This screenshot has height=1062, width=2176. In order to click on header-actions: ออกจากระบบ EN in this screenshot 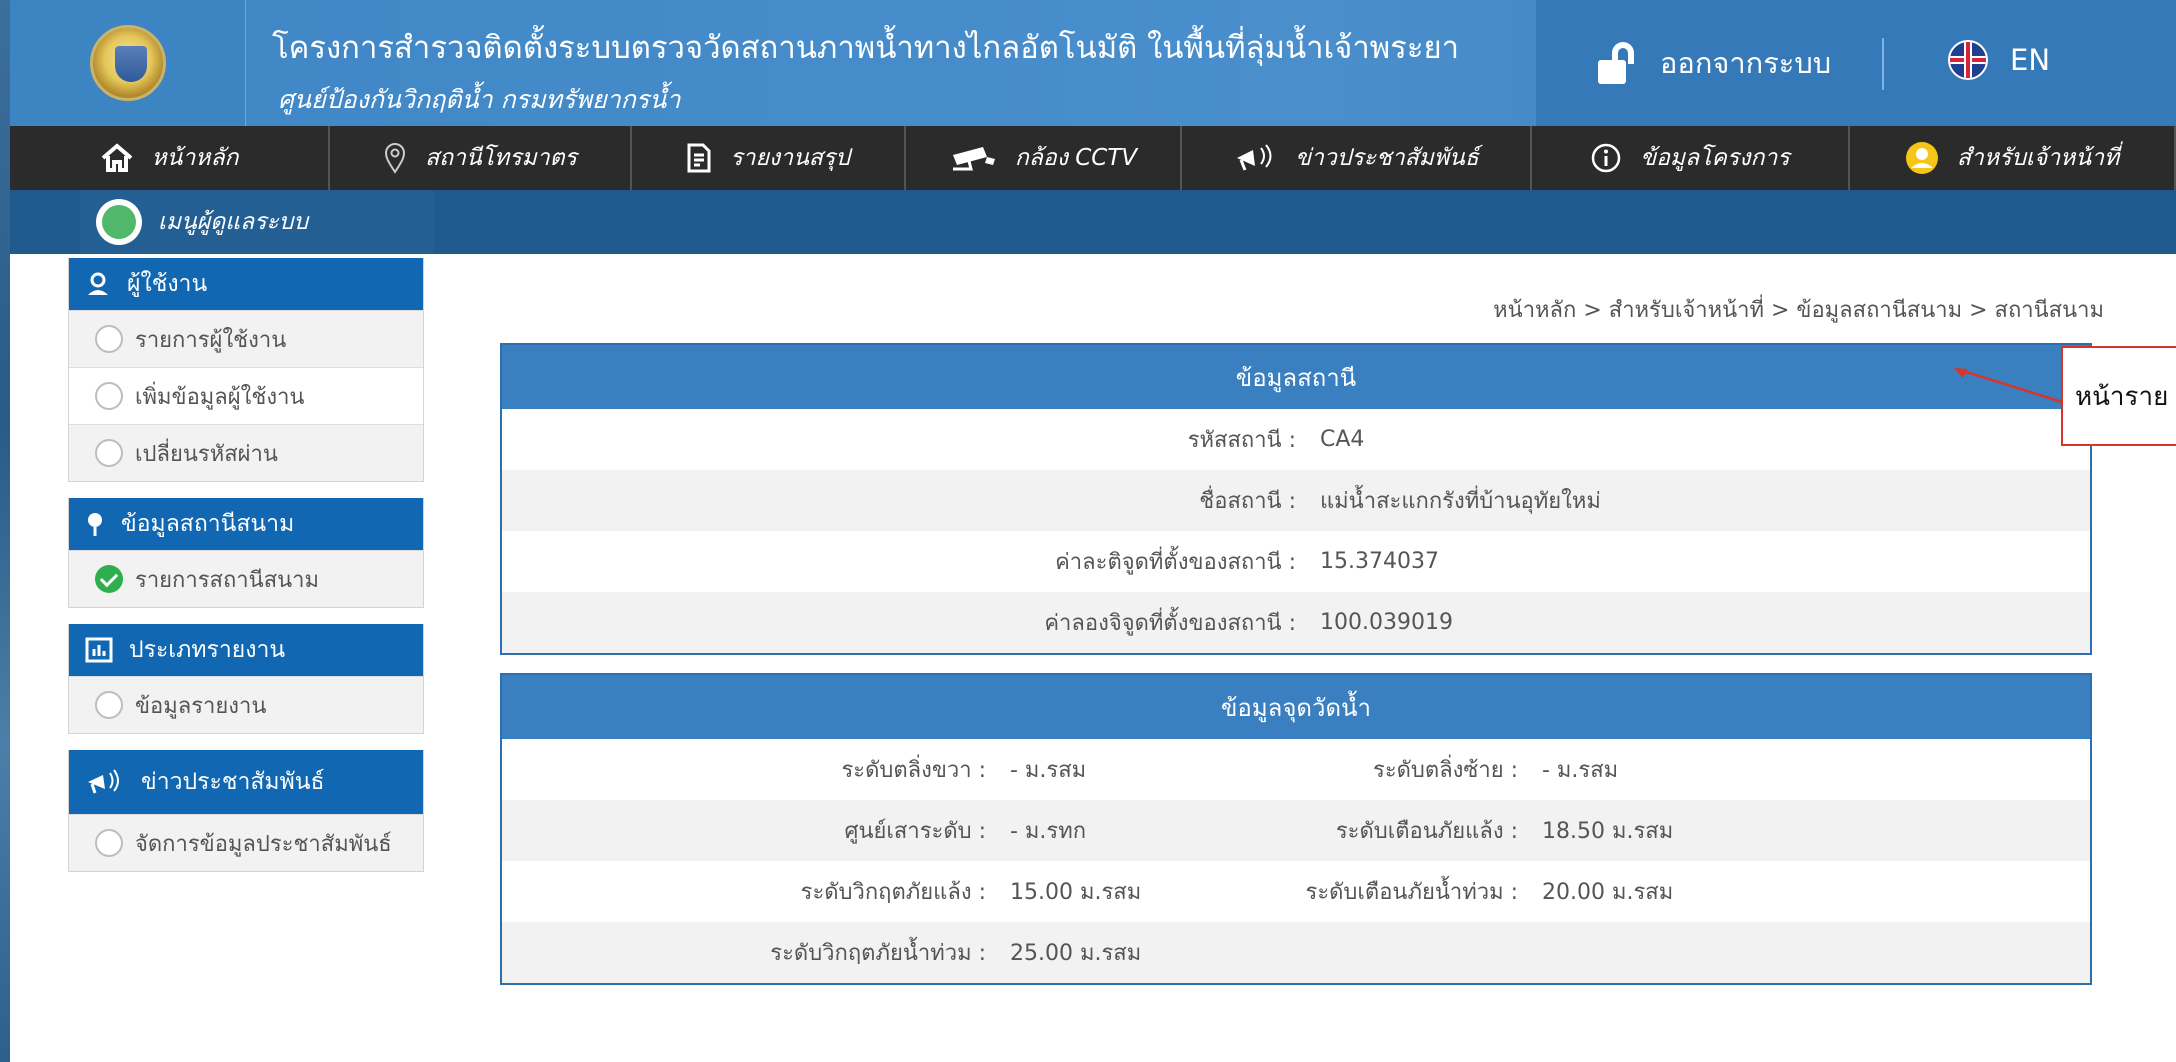, I will do `click(1856, 63)`.